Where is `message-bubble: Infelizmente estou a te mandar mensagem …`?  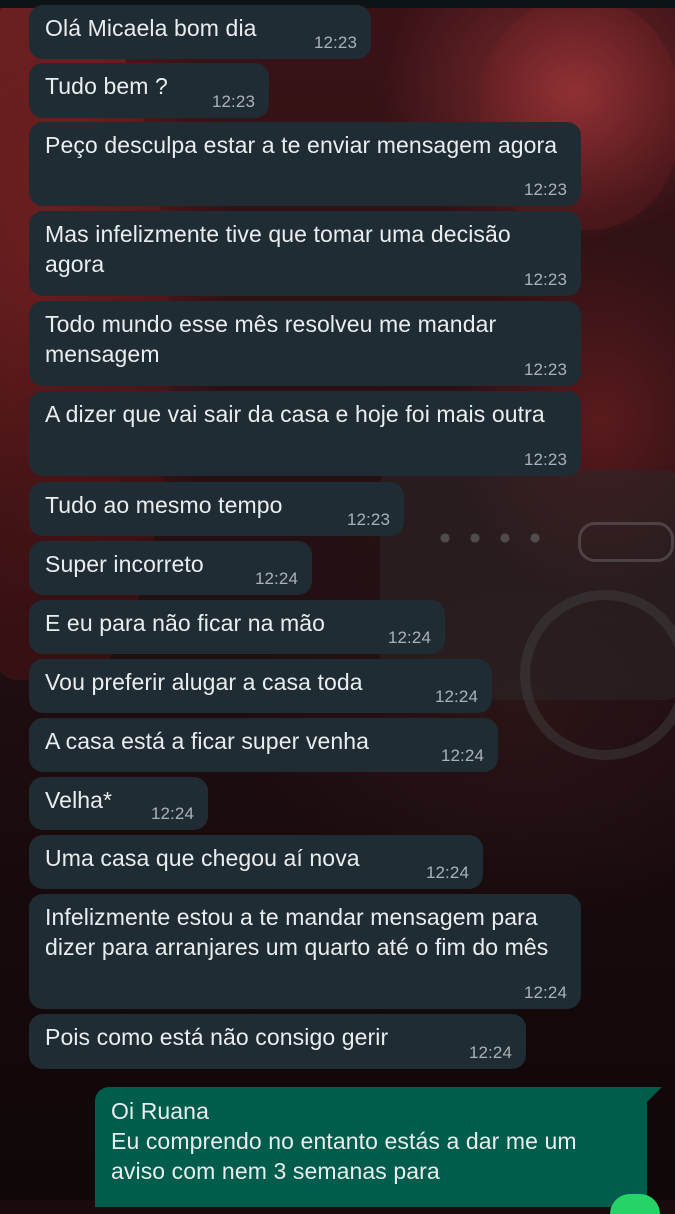 message-bubble: Infelizmente estou a te mandar mensagem … is located at coordinates (305, 951).